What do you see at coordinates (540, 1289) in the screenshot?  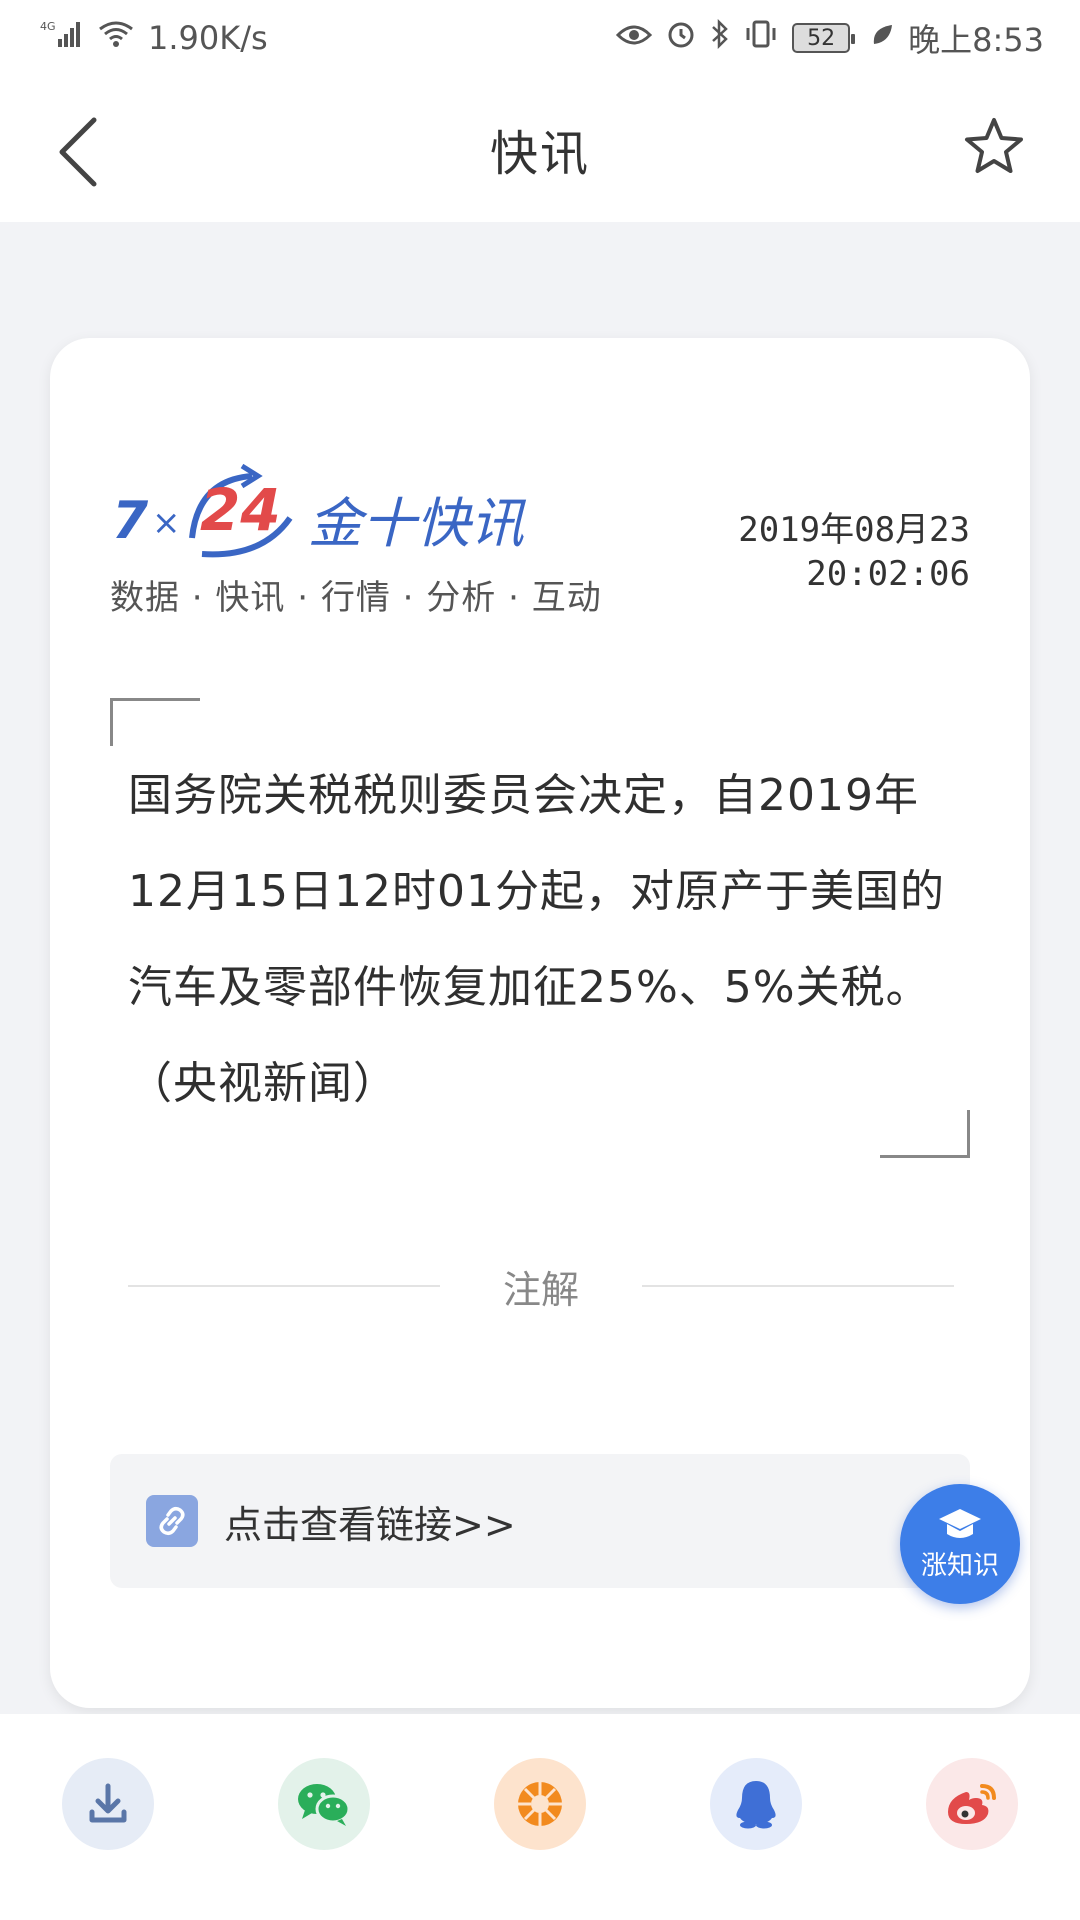 I see `annotation-label: 注解` at bounding box center [540, 1289].